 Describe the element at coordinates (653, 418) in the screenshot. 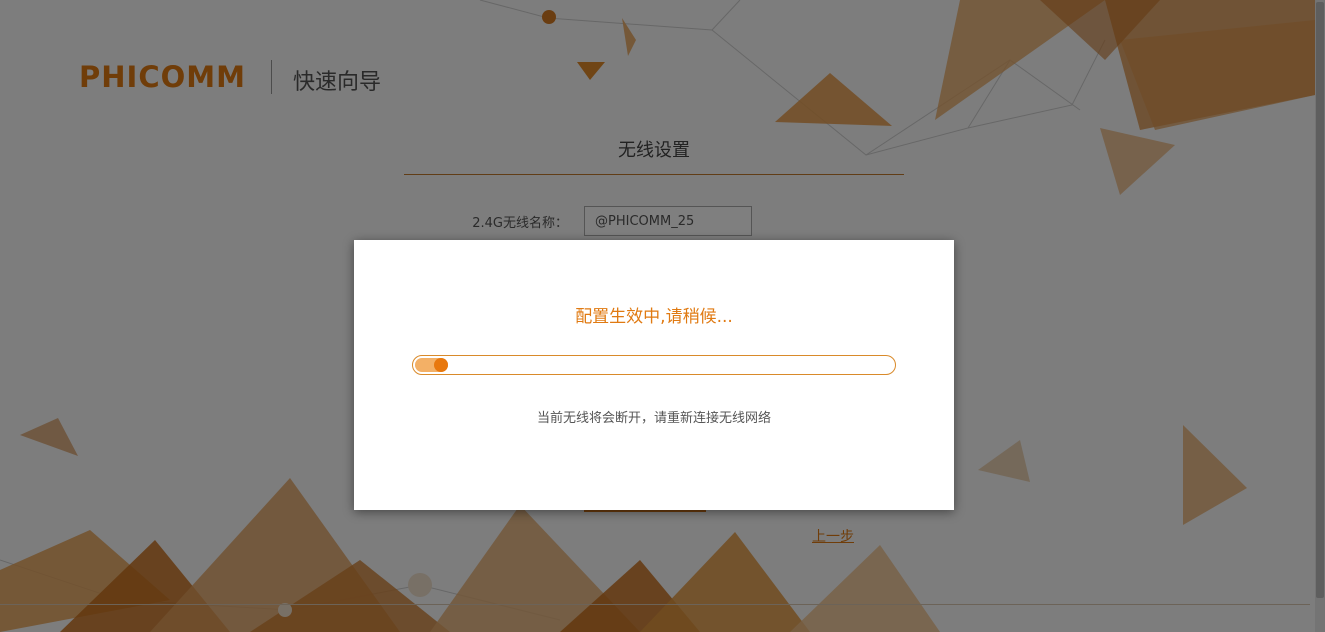

I see `dialog-note: 当前无线将会断开，请重新连接无线网络` at that location.